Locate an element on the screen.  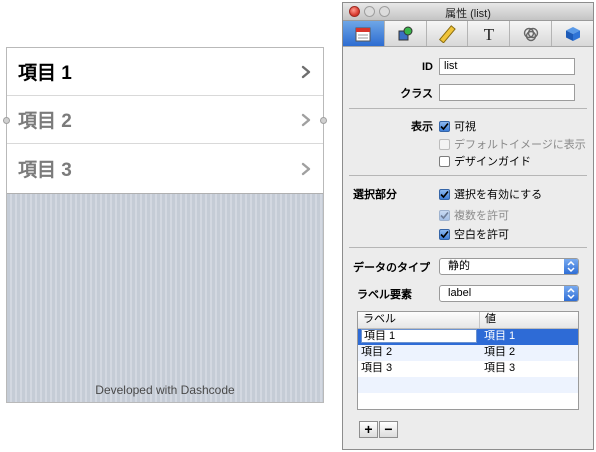
window-title: 属性 (list) is located at coordinates (468, 14).